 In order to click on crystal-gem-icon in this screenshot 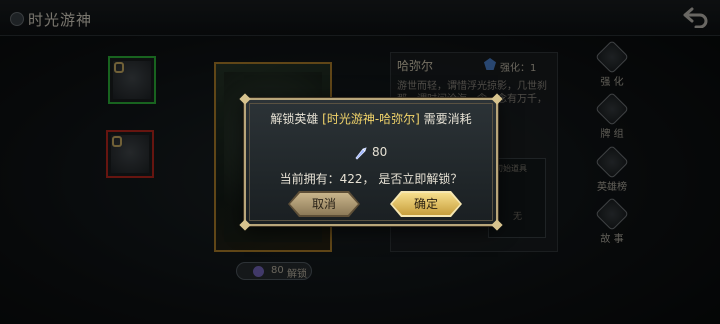, I will do `click(361, 153)`.